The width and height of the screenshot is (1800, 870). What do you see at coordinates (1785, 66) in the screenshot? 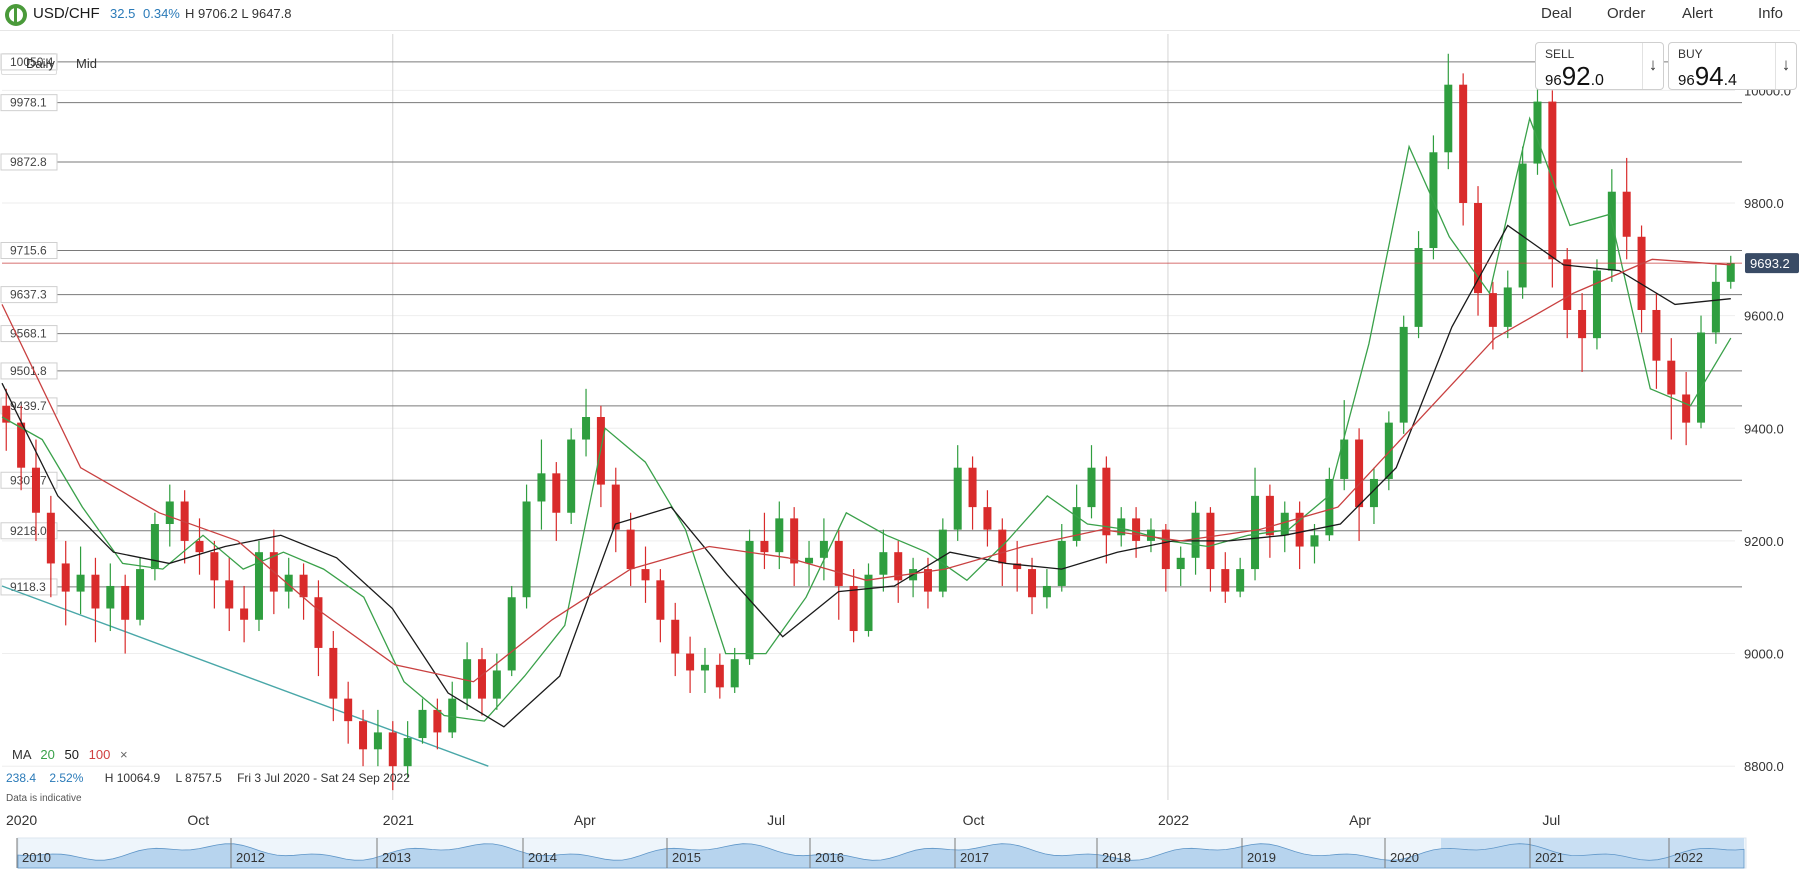
I see `buy-arrow-icon: ↓` at bounding box center [1785, 66].